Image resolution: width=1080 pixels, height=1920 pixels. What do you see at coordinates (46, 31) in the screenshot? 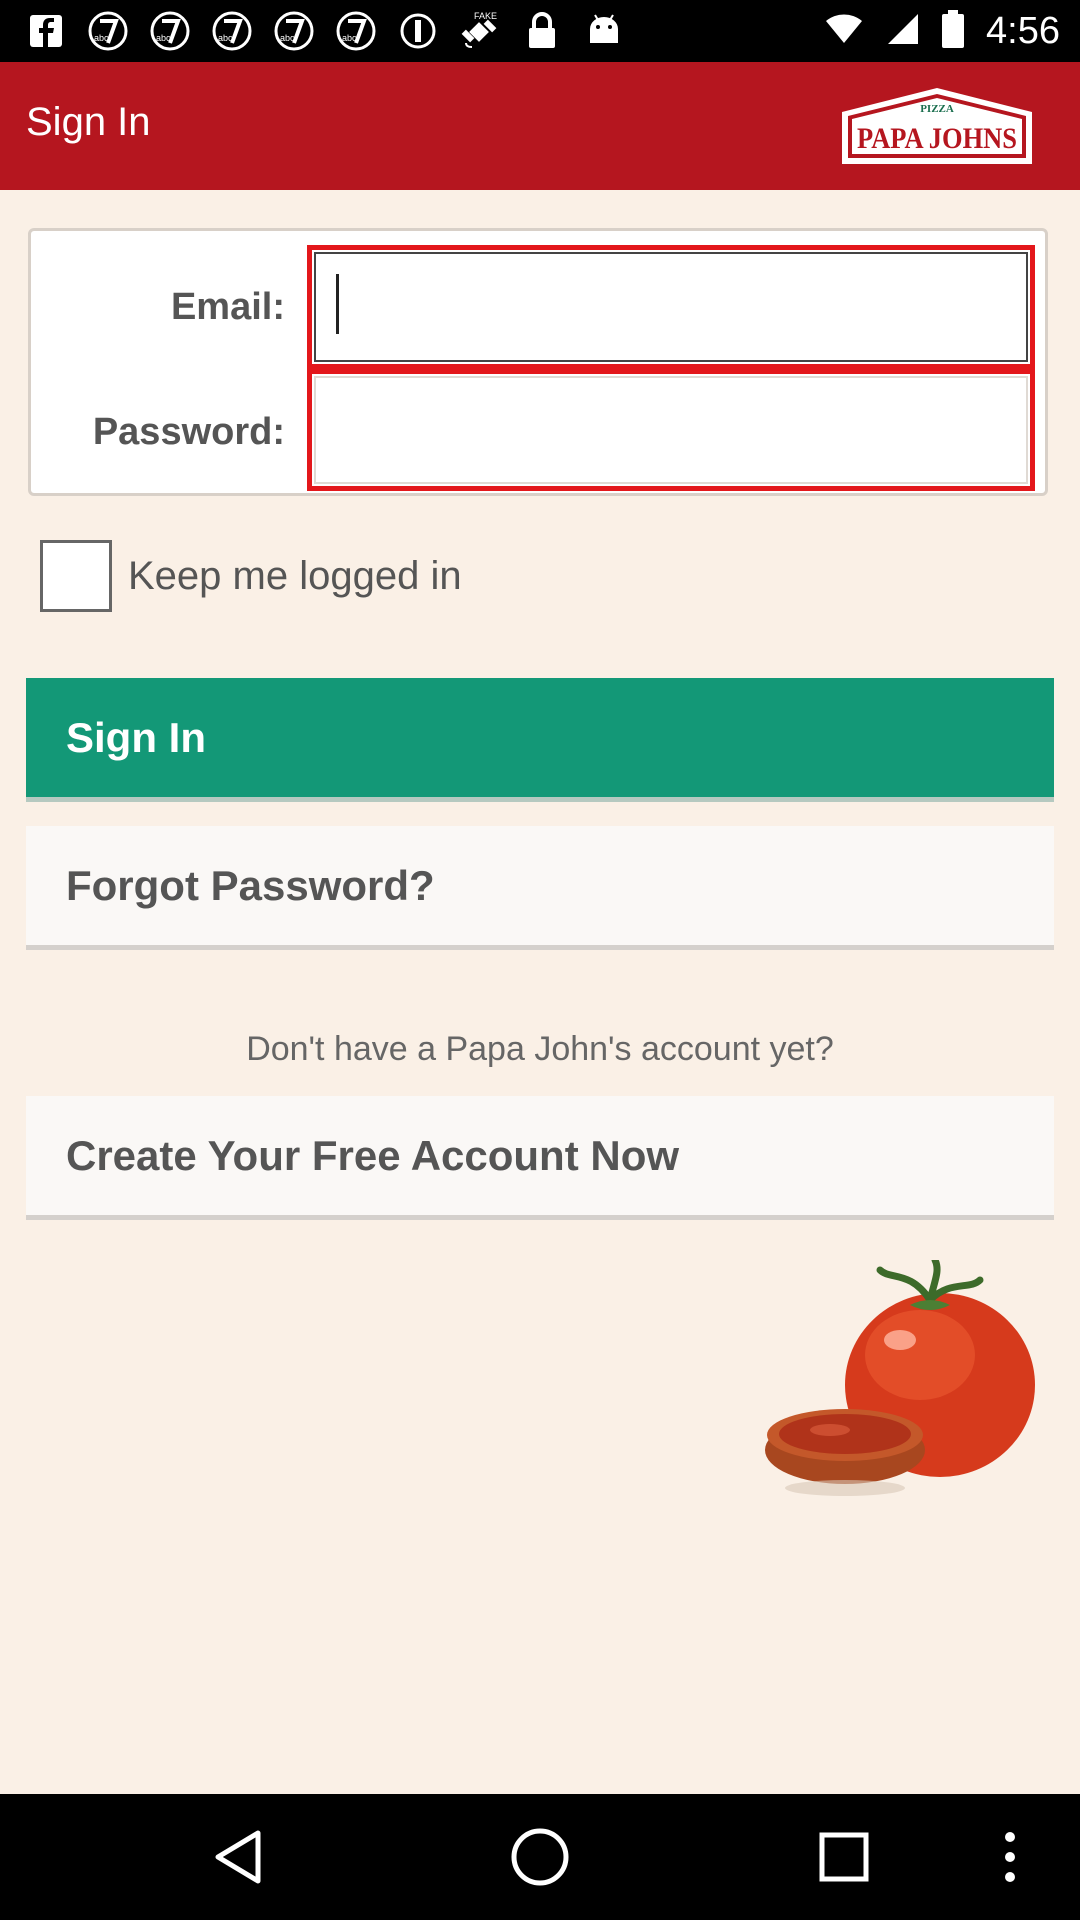
I see `facebook-icon` at bounding box center [46, 31].